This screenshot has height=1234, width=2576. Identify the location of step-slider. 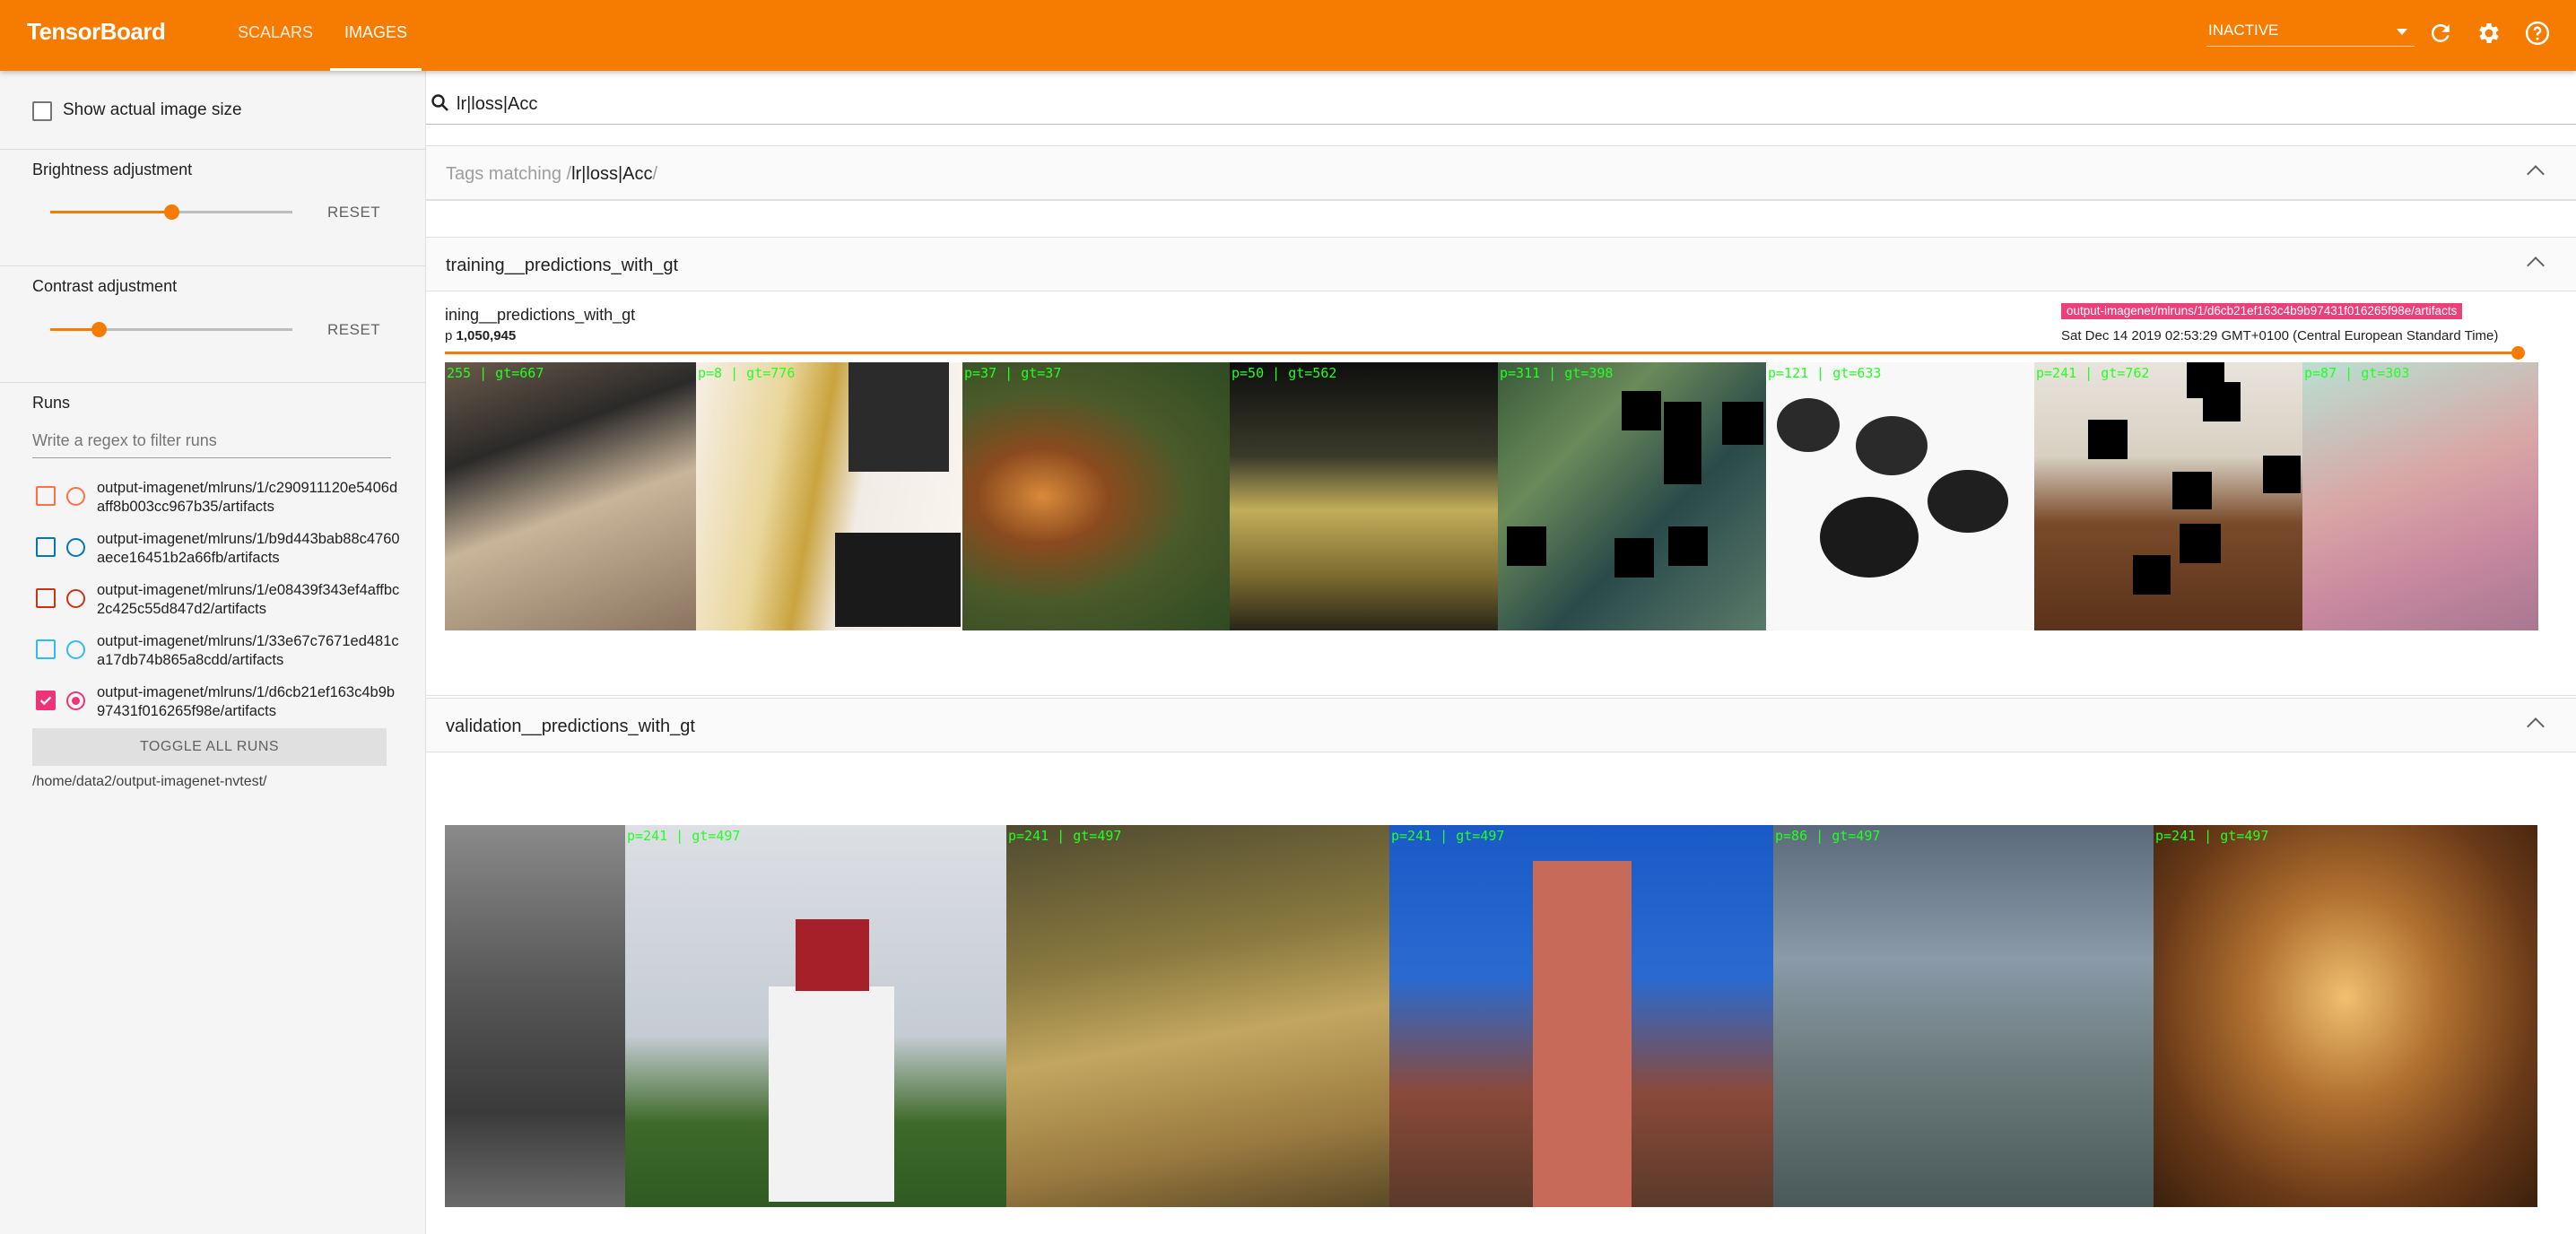
(1482, 353).